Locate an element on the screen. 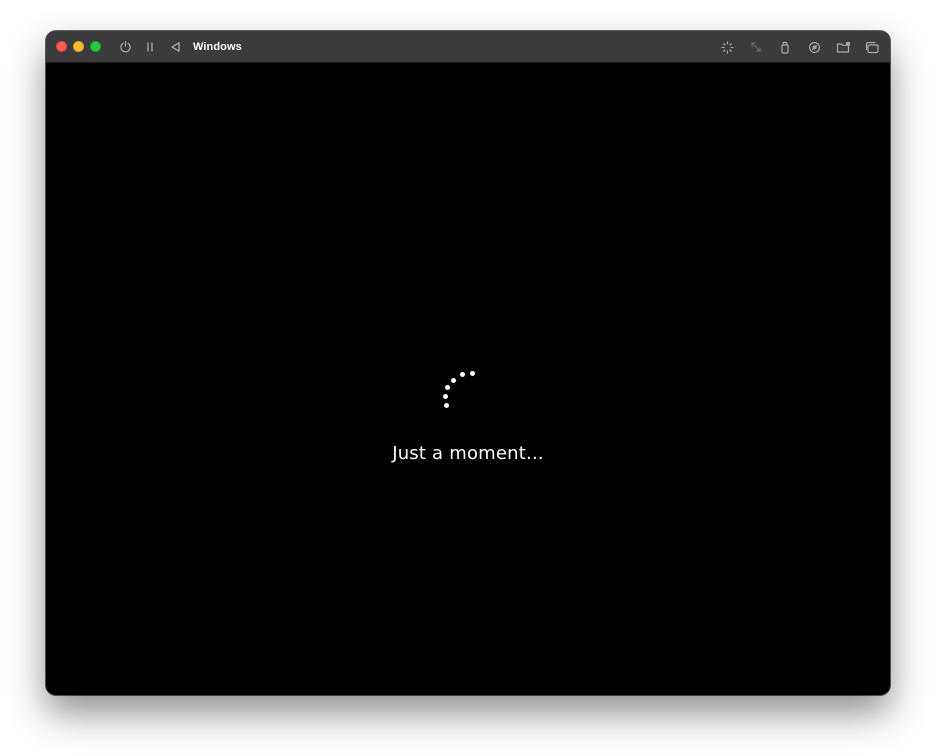  window-title: Windows is located at coordinates (217, 46).